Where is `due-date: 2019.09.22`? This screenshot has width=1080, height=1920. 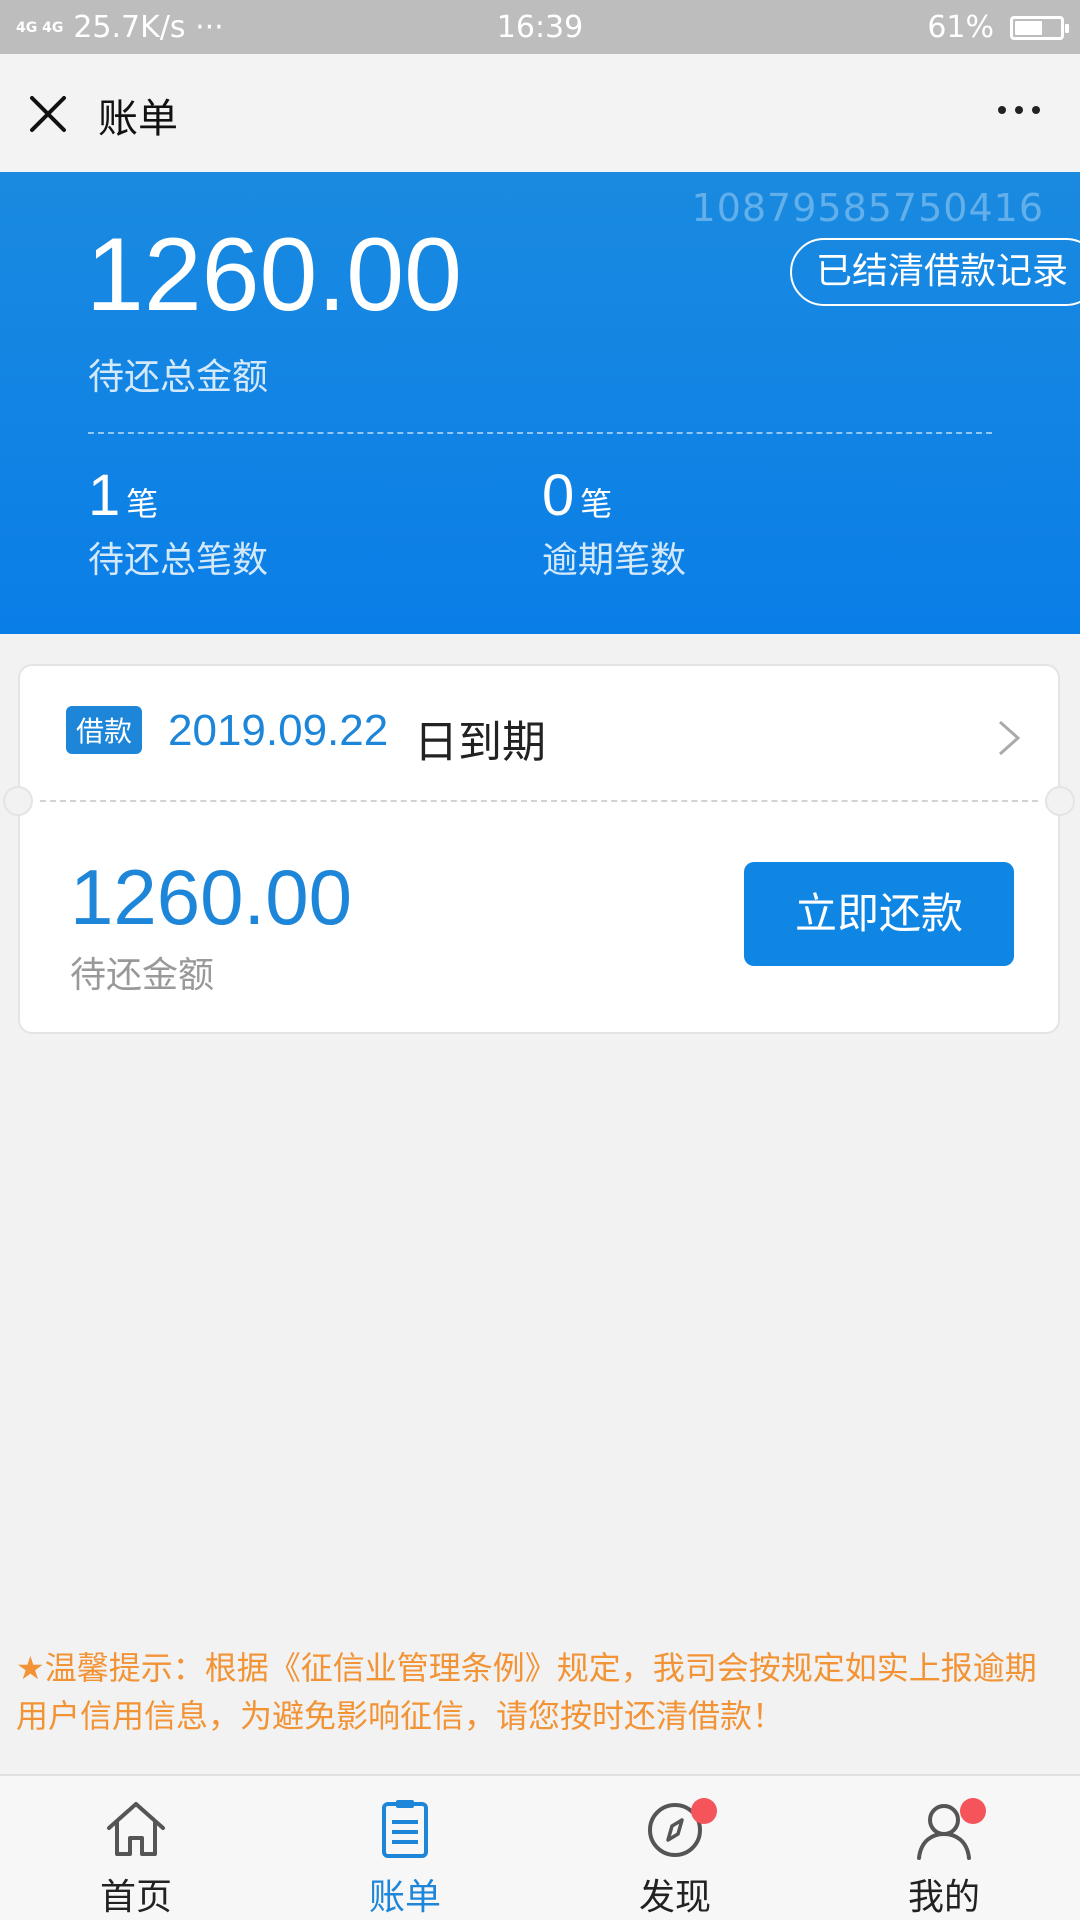
due-date: 2019.09.22 is located at coordinates (278, 730).